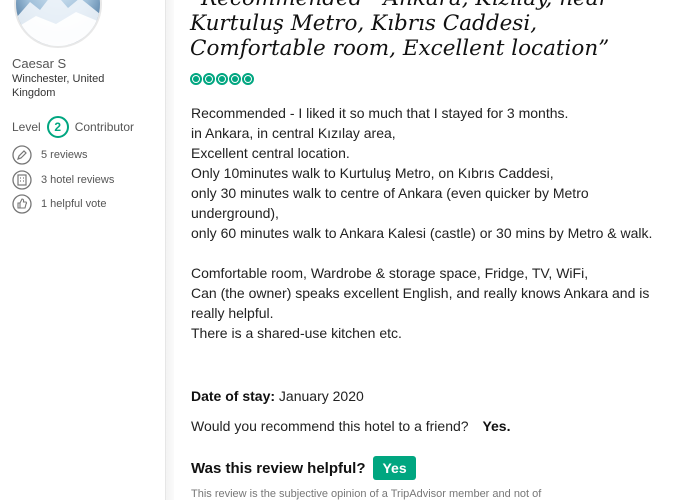  What do you see at coordinates (270, 153) in the screenshot?
I see `review-line: Excellent central location.` at bounding box center [270, 153].